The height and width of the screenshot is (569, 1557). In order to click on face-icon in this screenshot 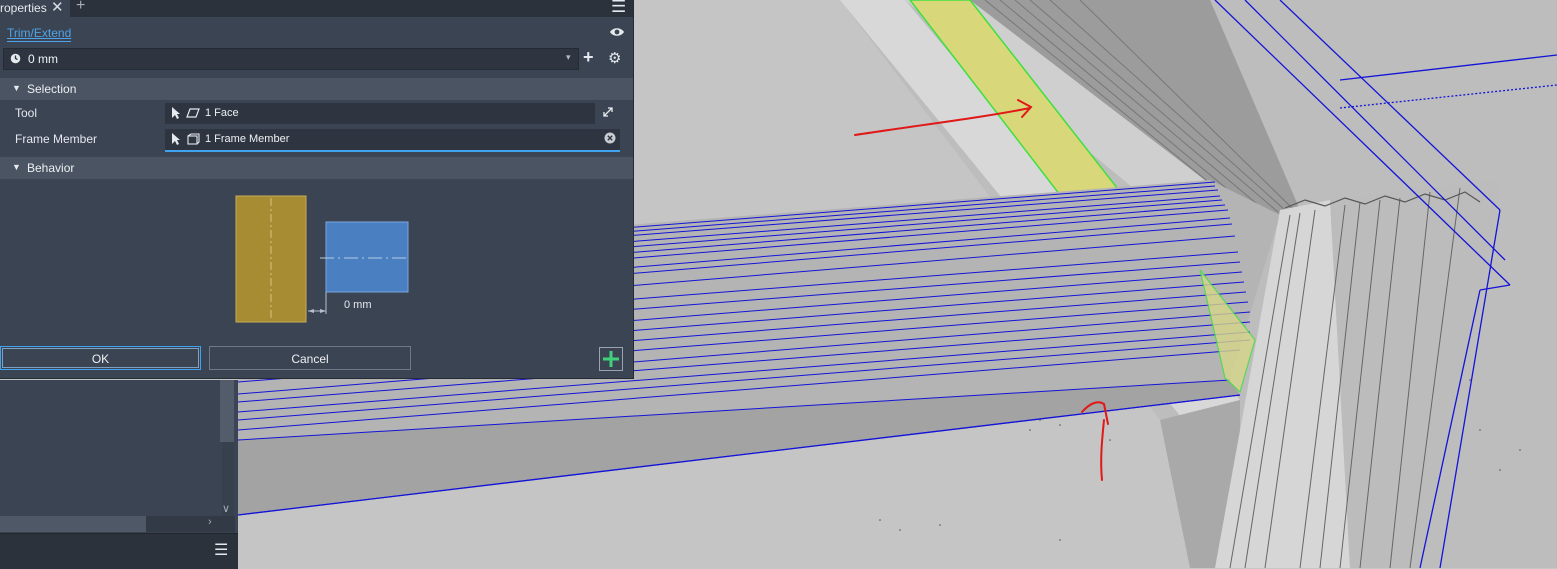, I will do `click(193, 113)`.